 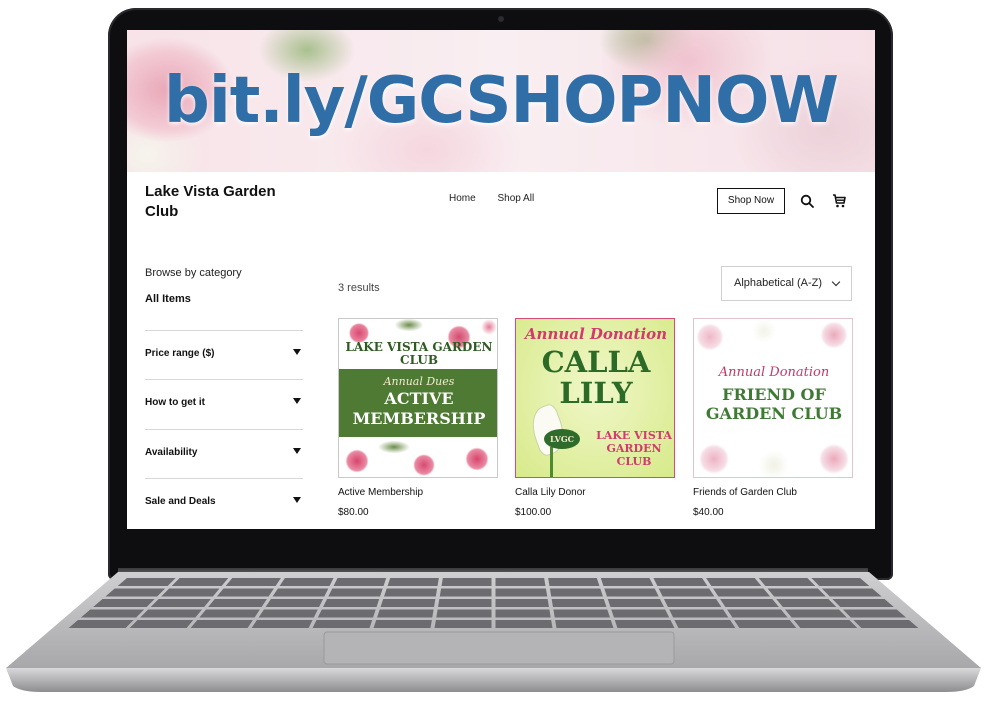 I want to click on product-price: $80.00, so click(x=353, y=512).